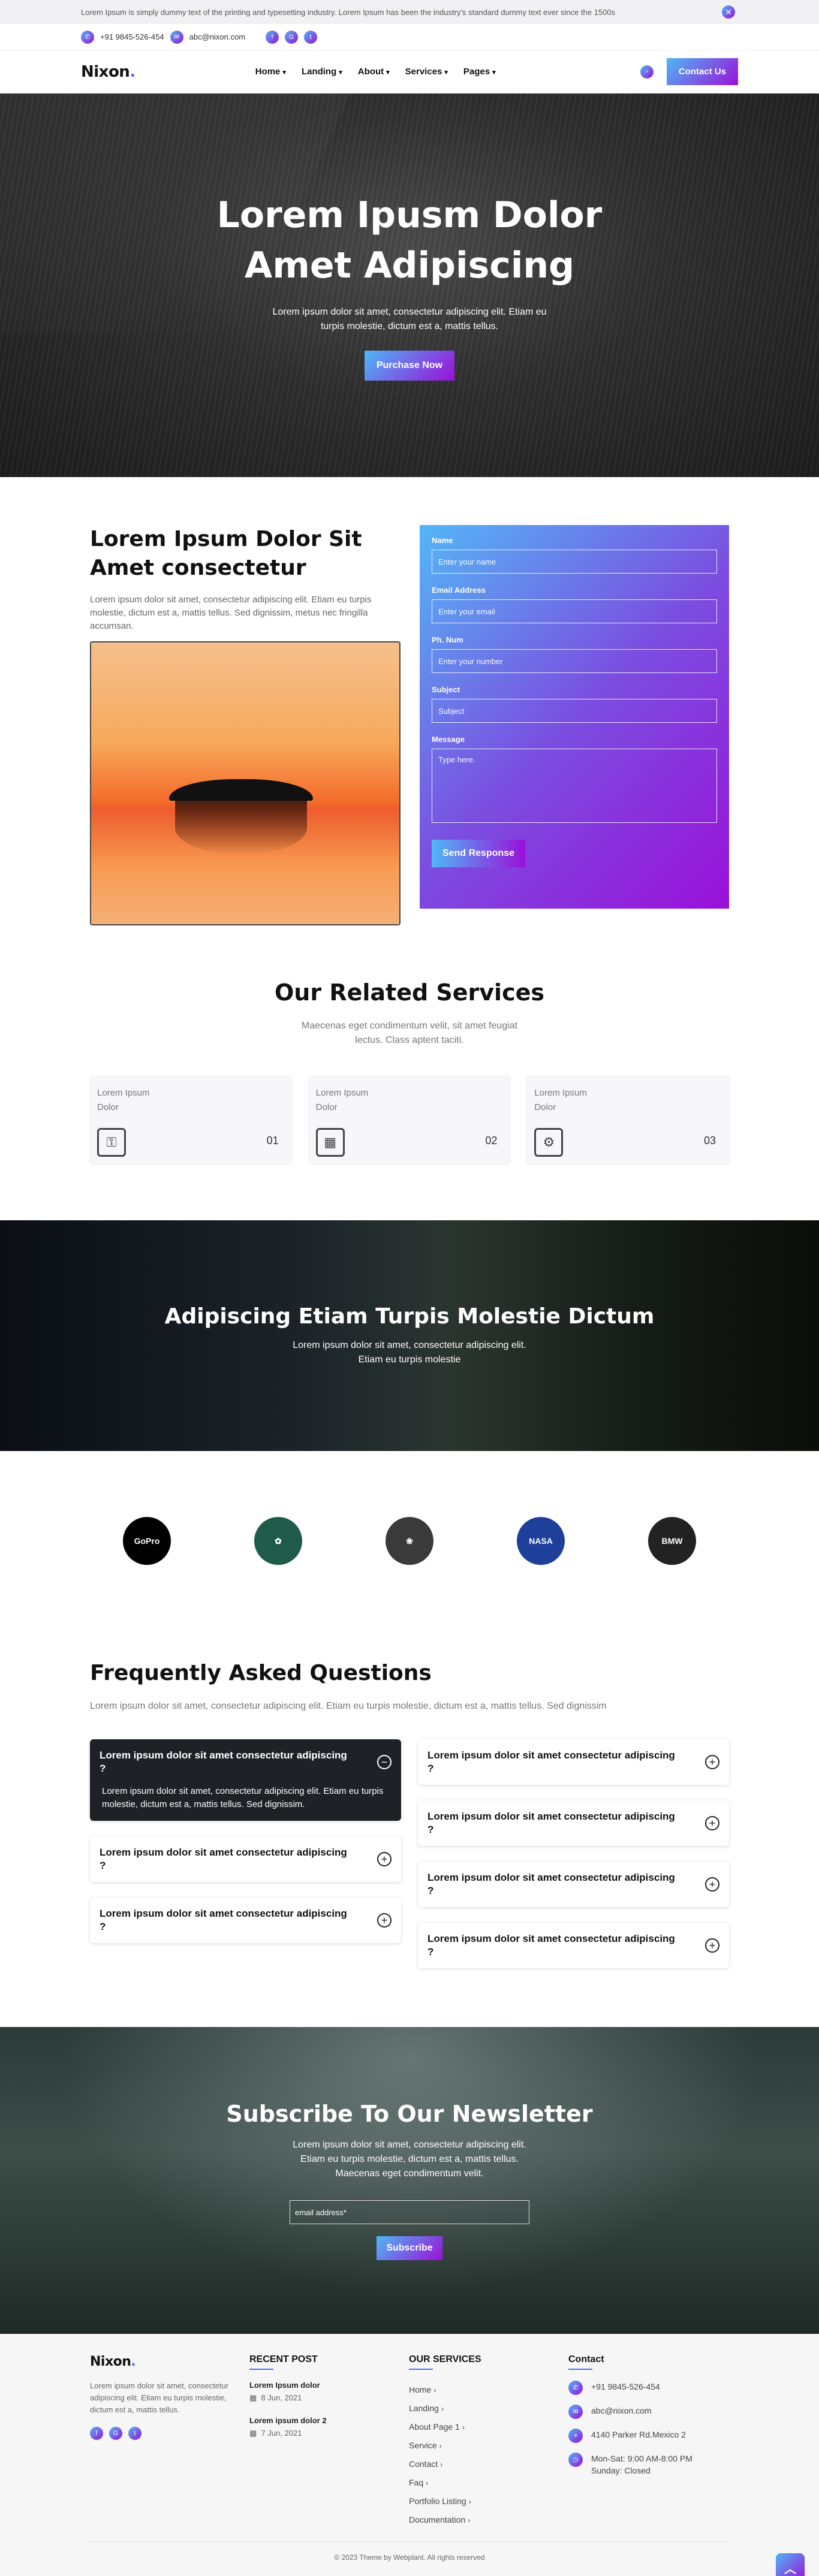 The height and width of the screenshot is (2576, 819). Describe the element at coordinates (427, 72) in the screenshot. I see `nav-item-services: Services ▾` at that location.